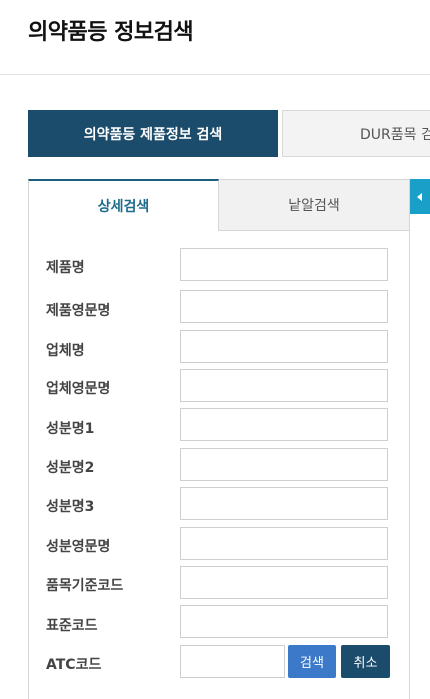 This screenshot has height=699, width=430. What do you see at coordinates (284, 543) in the screenshot?
I see `ingredient-english-name-input` at bounding box center [284, 543].